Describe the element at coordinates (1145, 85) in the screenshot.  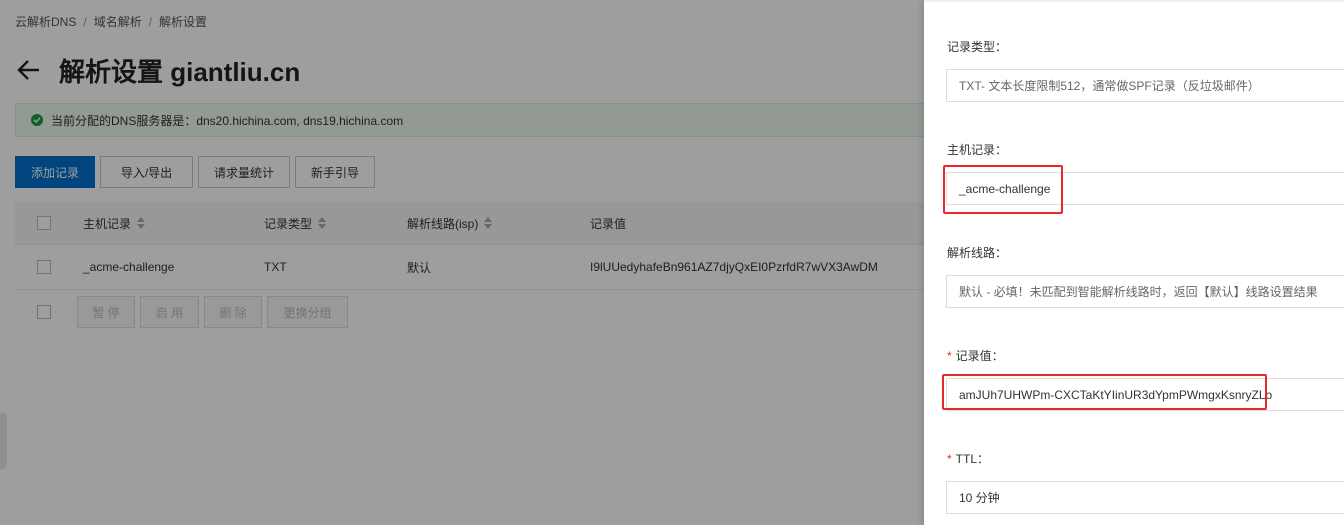
I see `record-type-select: TXT- 文本长度限制512，通常做SPF记录（反垃圾邮件）` at that location.